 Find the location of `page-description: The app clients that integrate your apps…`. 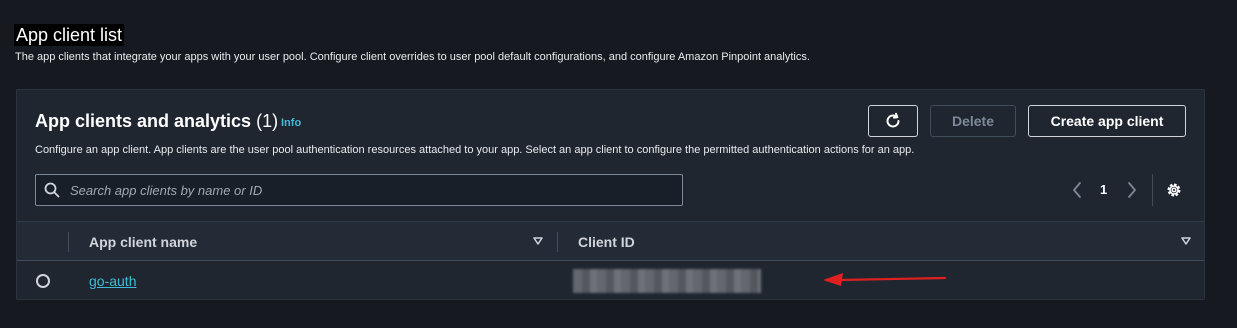

page-description: The app clients that integrate your apps… is located at coordinates (412, 57).